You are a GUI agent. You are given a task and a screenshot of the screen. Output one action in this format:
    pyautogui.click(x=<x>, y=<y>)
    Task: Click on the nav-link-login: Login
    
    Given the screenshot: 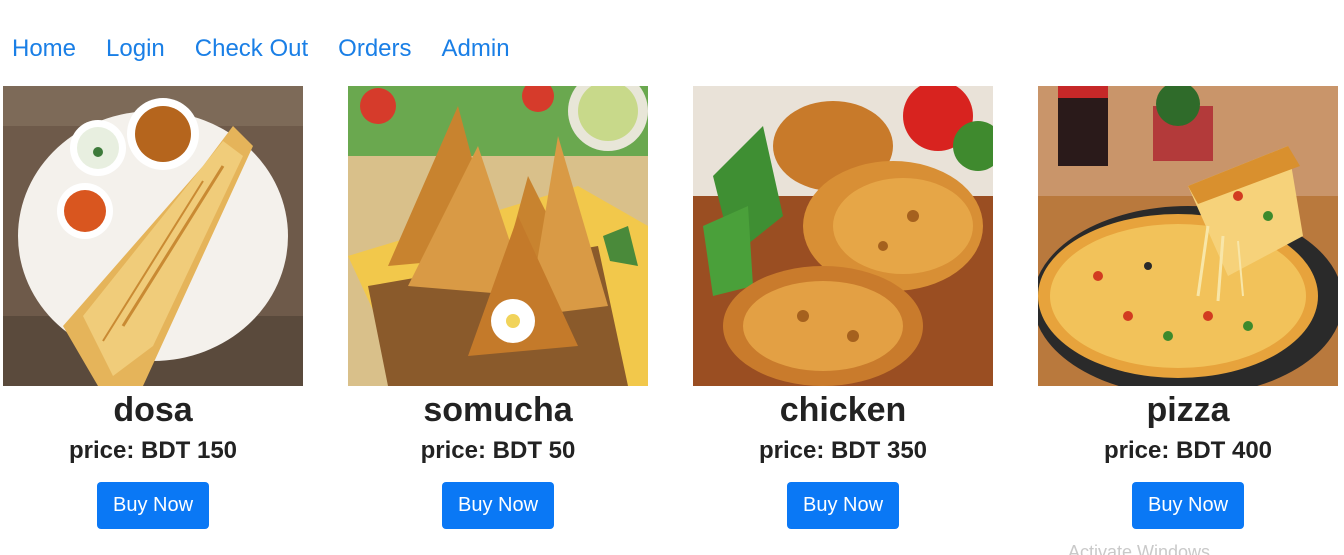 What is the action you would take?
    pyautogui.click(x=135, y=49)
    